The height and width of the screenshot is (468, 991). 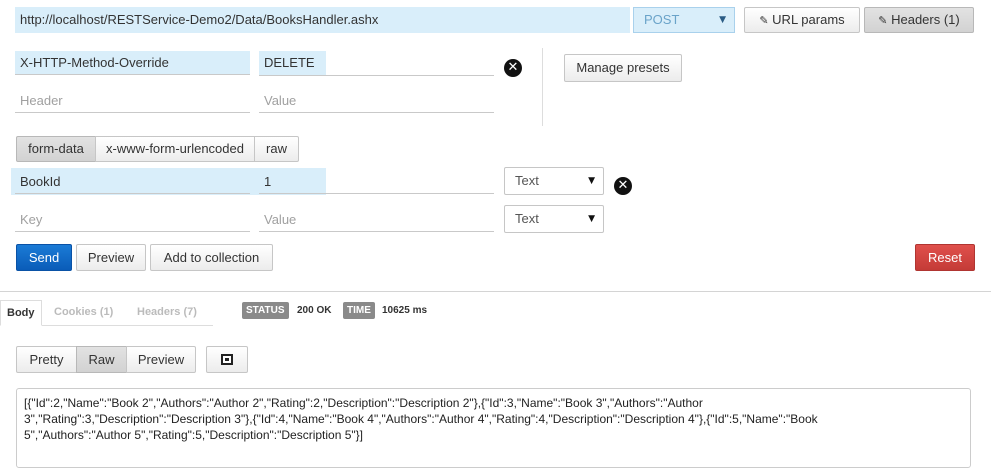 I want to click on response-tab-headers: Headers (7), so click(x=167, y=312).